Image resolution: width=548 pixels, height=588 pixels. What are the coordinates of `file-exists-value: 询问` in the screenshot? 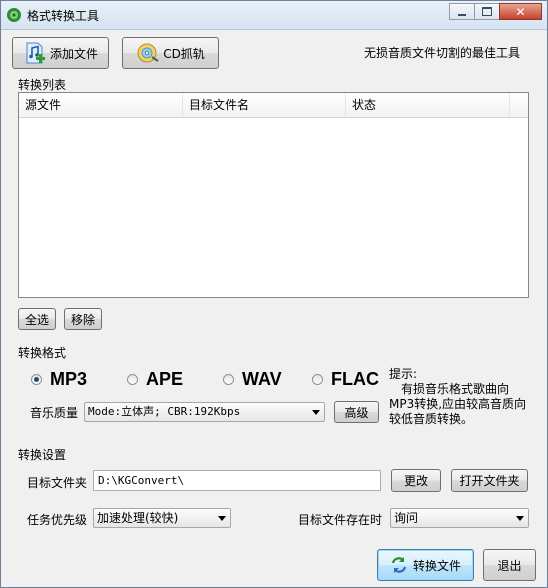 It's located at (406, 518).